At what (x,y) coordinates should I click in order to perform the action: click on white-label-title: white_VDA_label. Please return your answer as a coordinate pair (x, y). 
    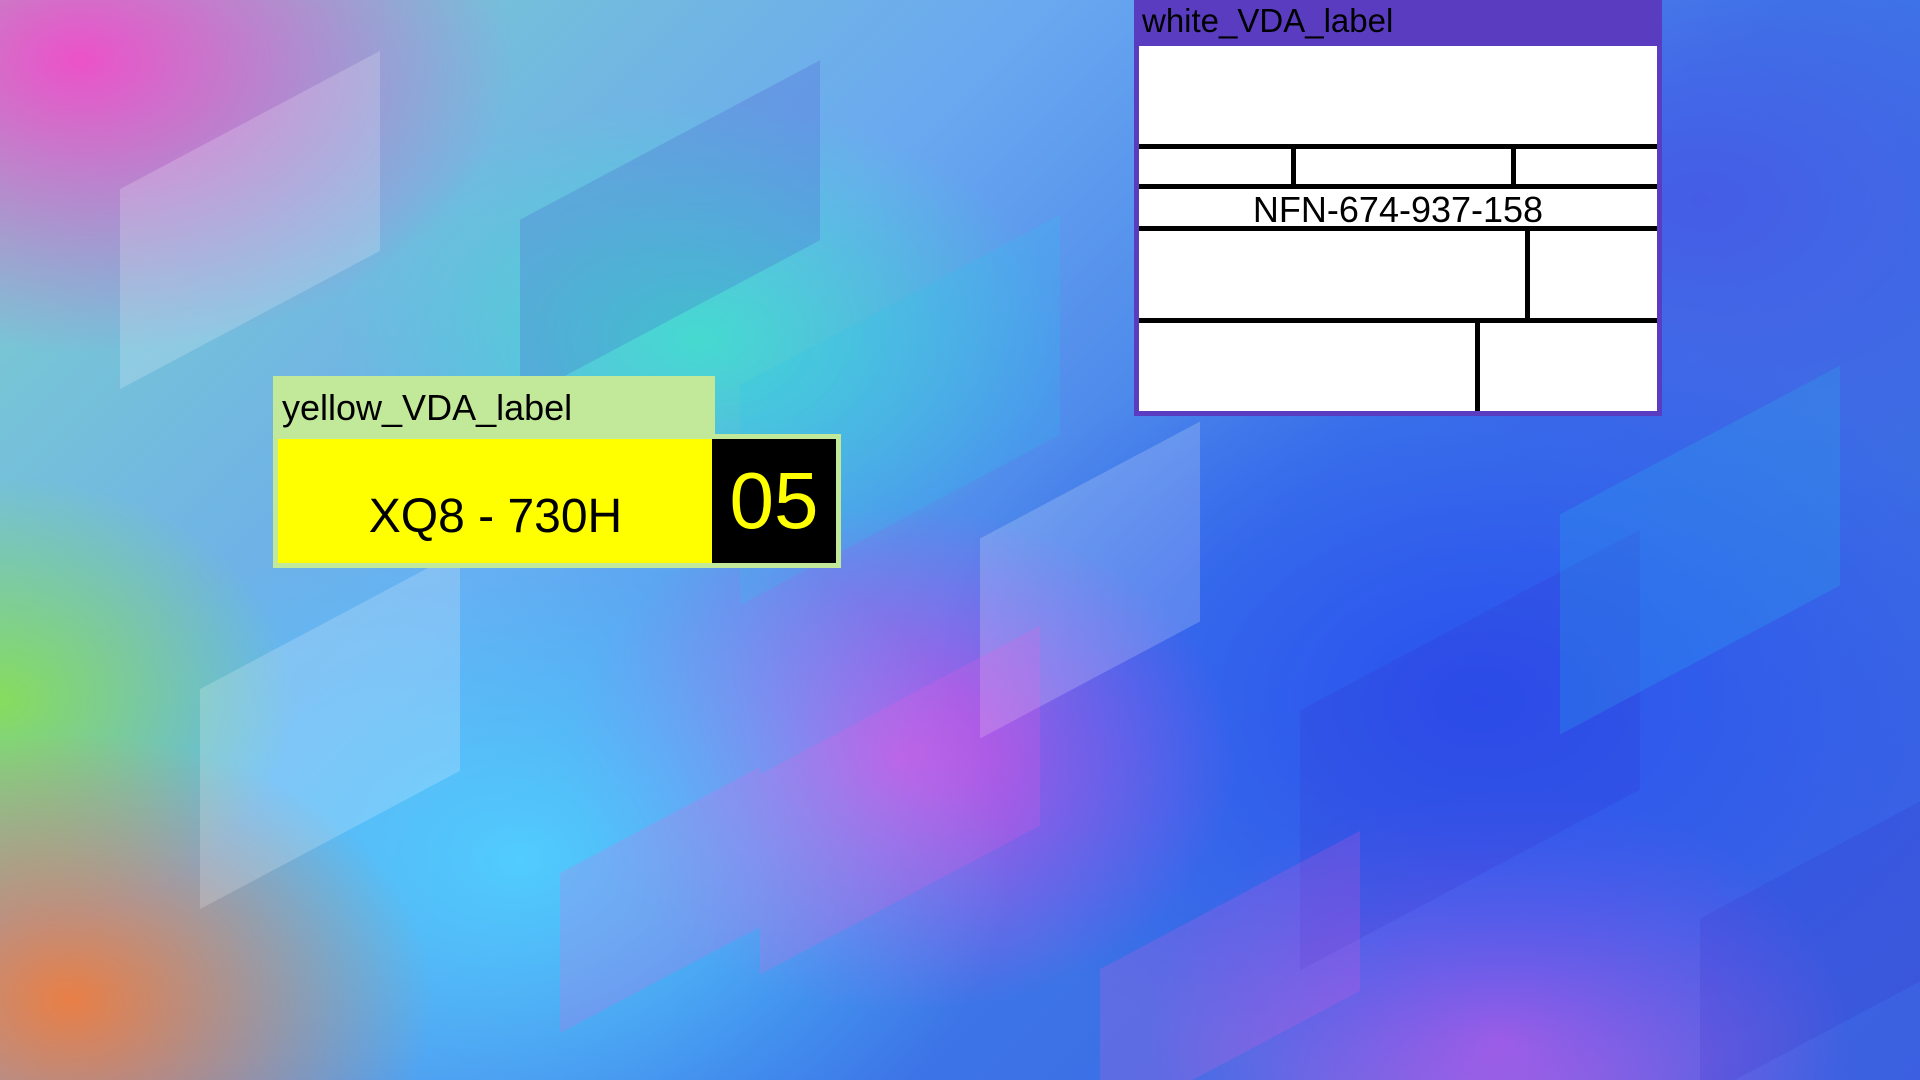
    Looking at the image, I should click on (1398, 23).